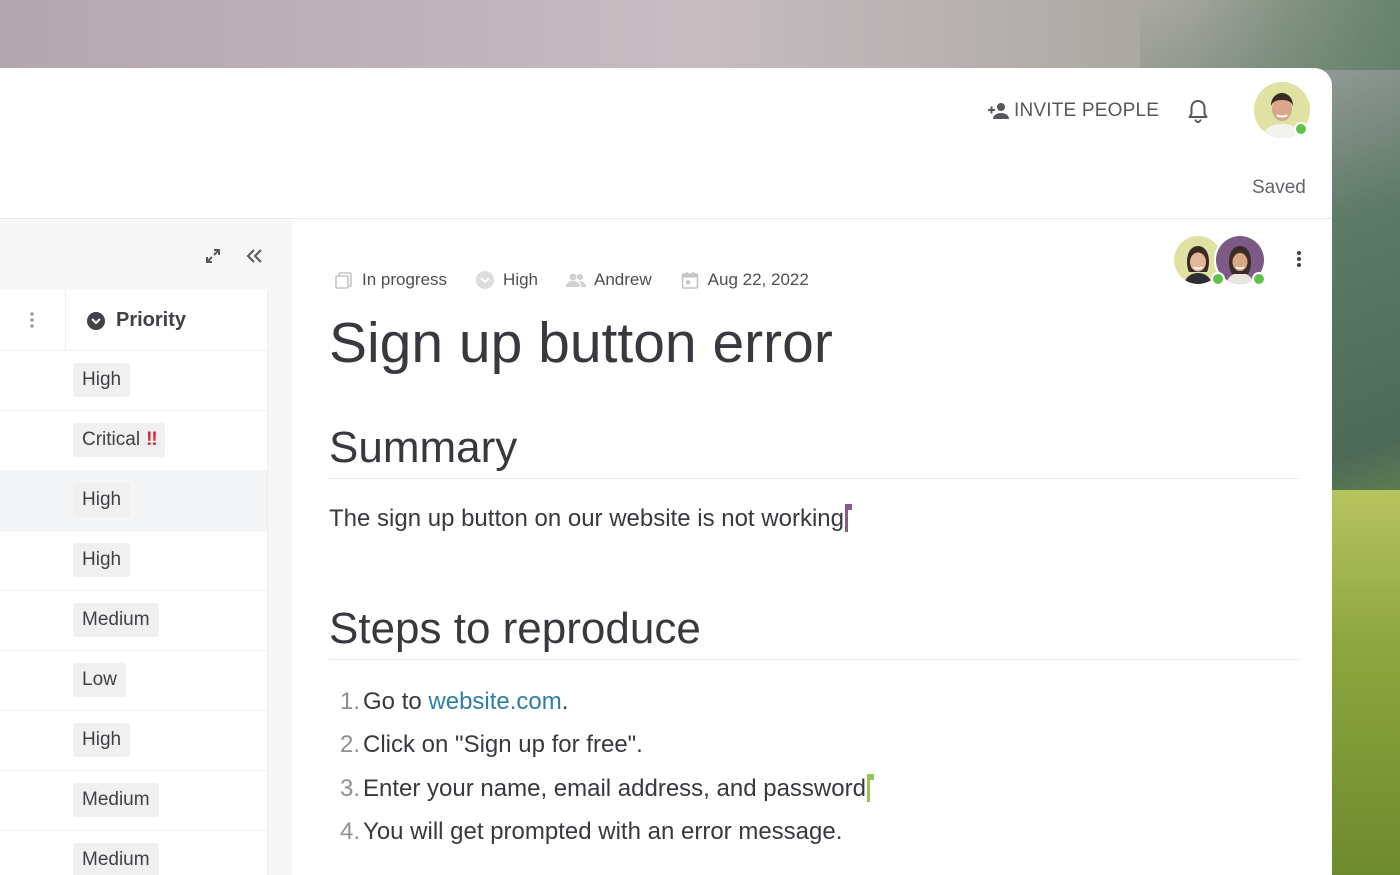 This screenshot has width=1400, height=875. I want to click on summary-heading: Summary, so click(423, 448).